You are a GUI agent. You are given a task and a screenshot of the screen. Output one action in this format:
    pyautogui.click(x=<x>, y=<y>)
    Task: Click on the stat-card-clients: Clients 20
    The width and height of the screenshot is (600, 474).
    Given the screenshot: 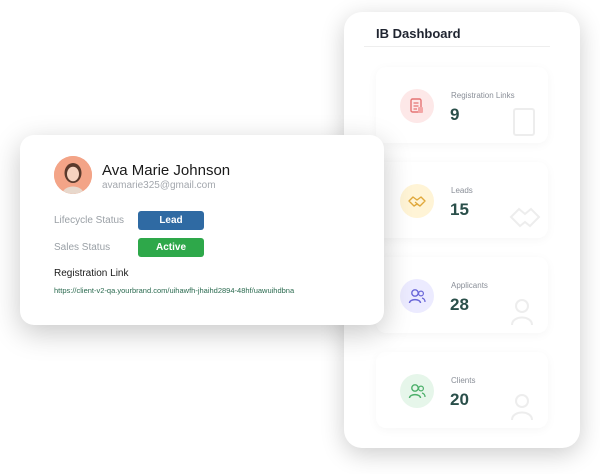 What is the action you would take?
    pyautogui.click(x=462, y=390)
    